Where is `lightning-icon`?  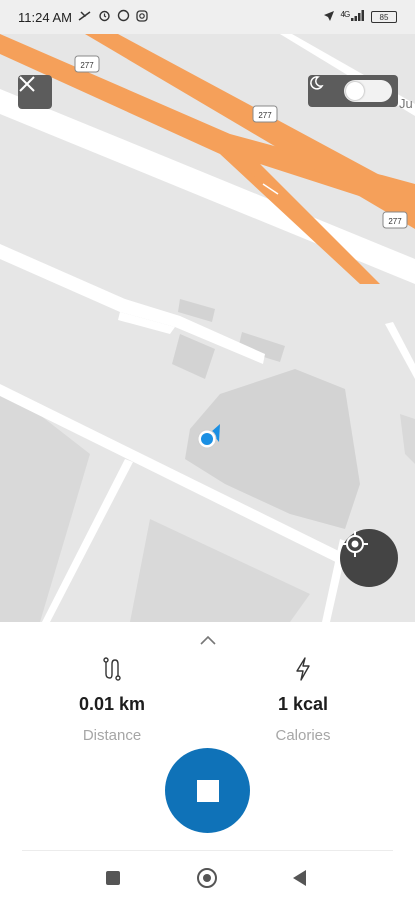 lightning-icon is located at coordinates (303, 669).